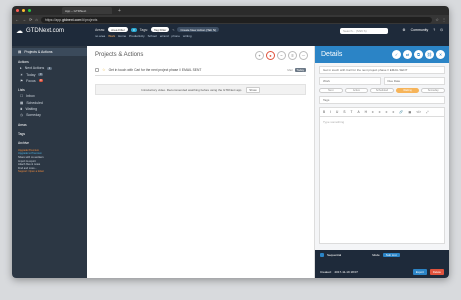 This screenshot has width=461, height=300. I want to click on text-color-icon: A, so click(358, 112).